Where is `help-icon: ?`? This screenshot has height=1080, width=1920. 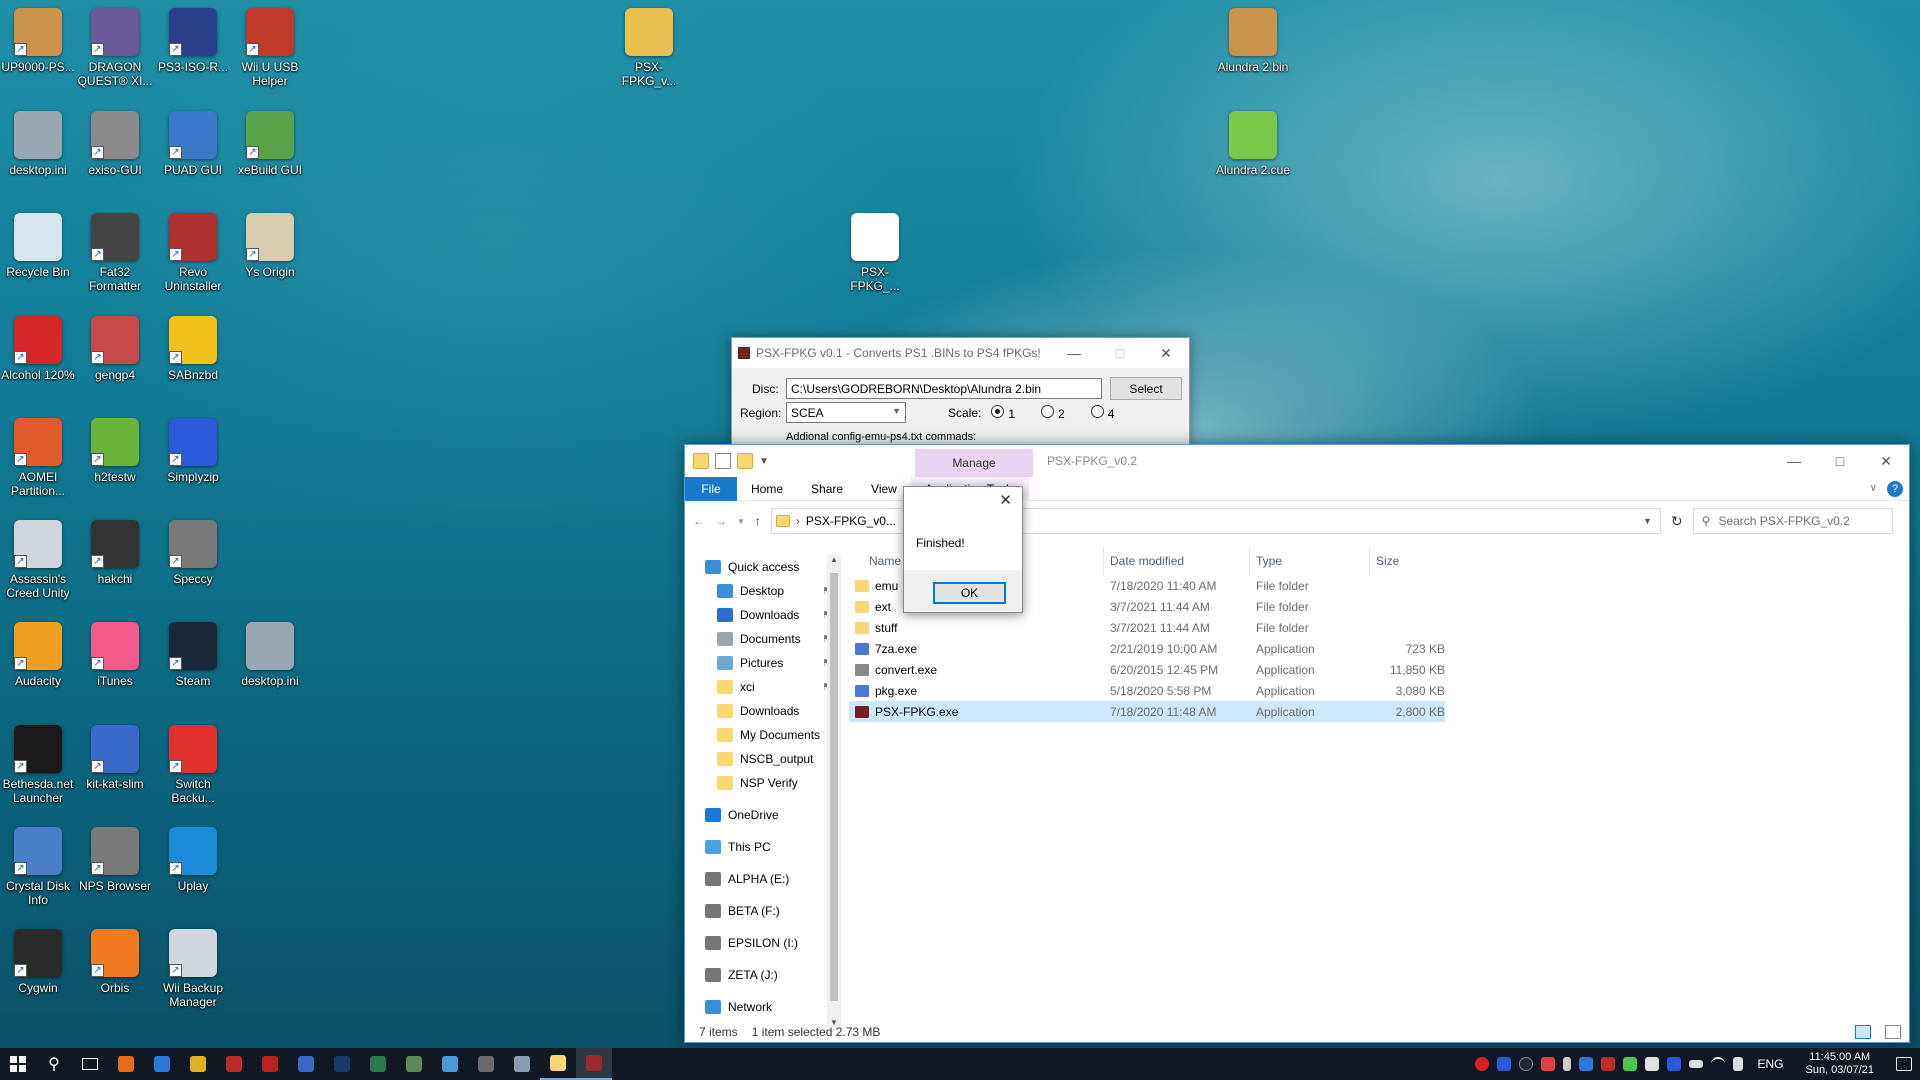
help-icon: ? is located at coordinates (1895, 488).